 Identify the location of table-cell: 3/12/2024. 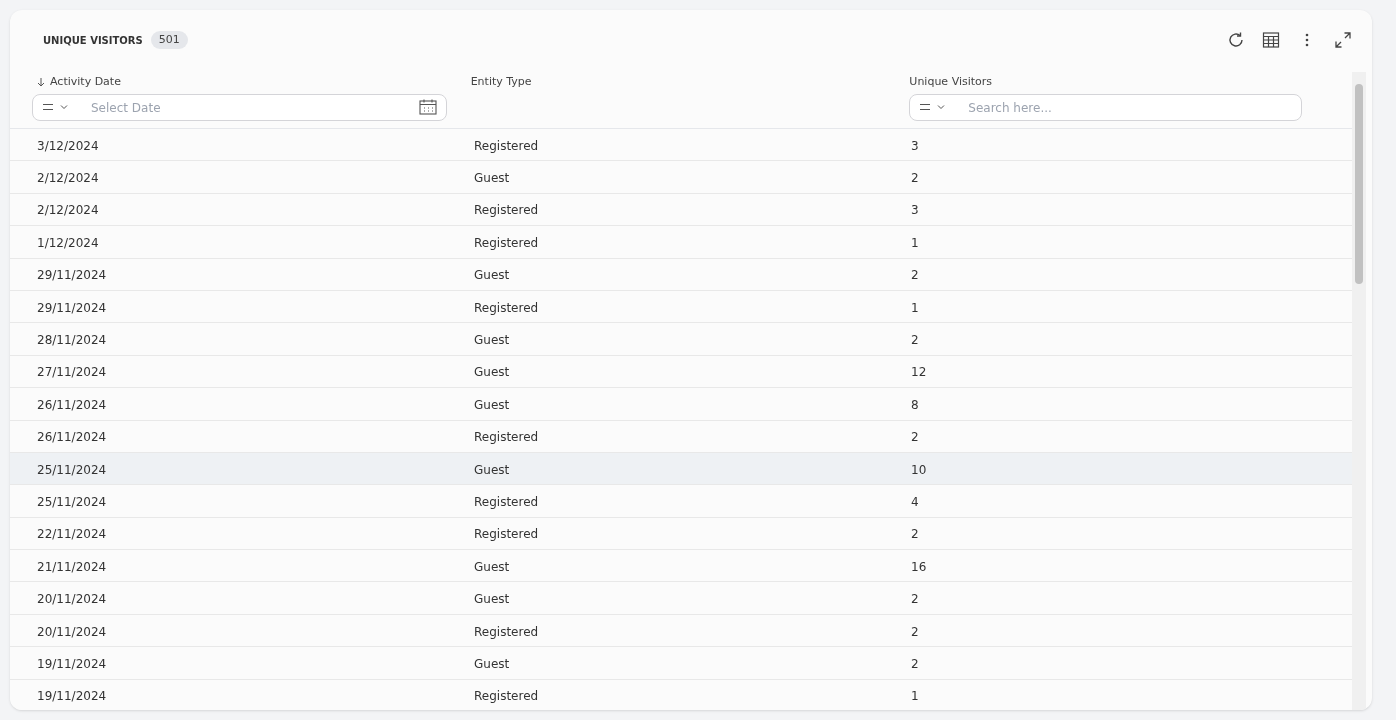
(68, 145).